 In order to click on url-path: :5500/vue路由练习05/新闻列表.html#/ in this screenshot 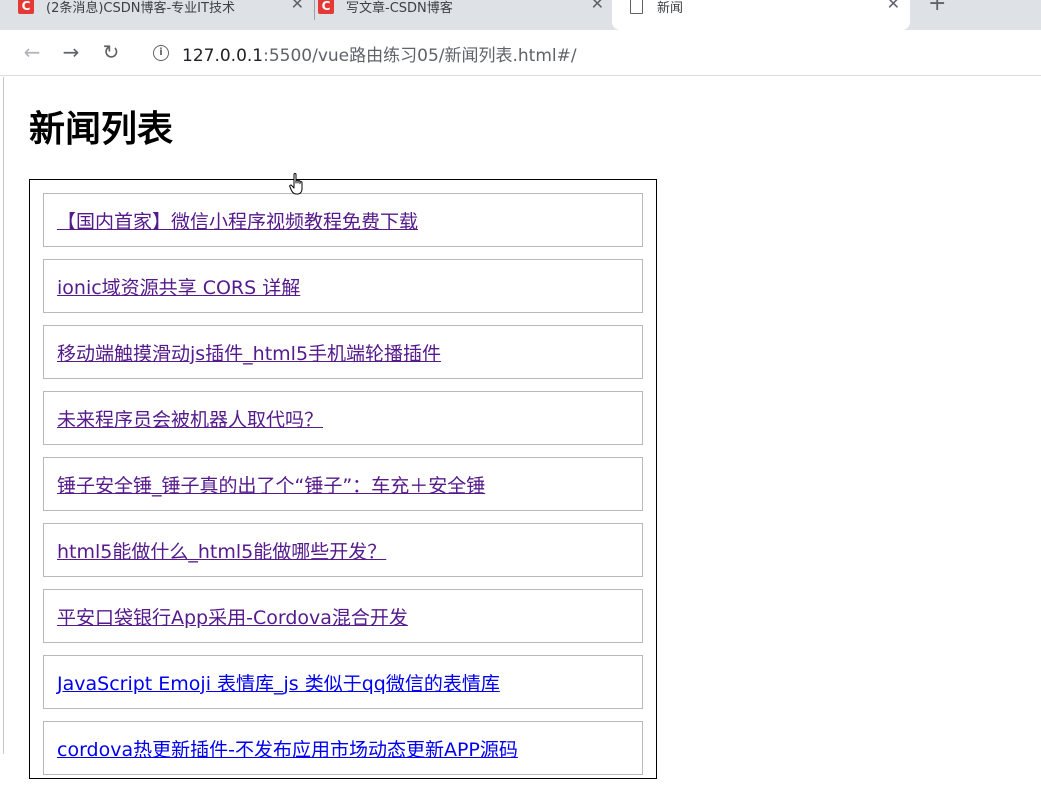, I will do `click(420, 56)`.